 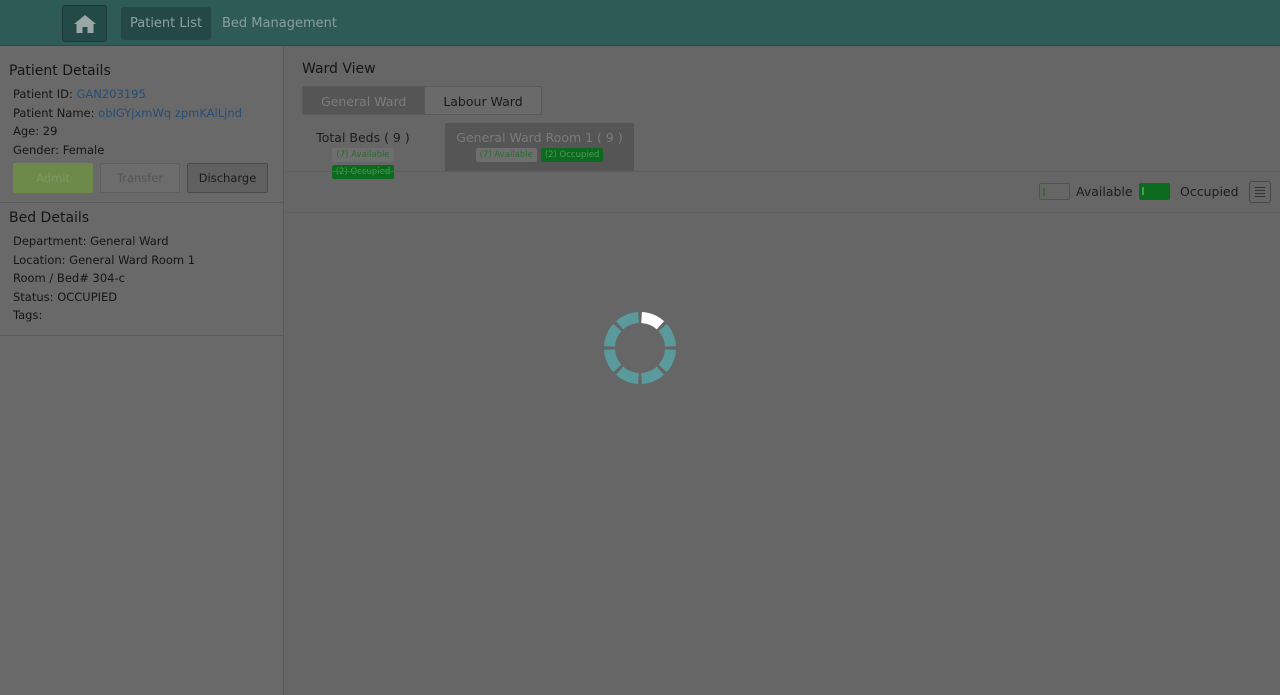 What do you see at coordinates (363, 137) in the screenshot?
I see `total-beds-label: Total Beds ( 9 )` at bounding box center [363, 137].